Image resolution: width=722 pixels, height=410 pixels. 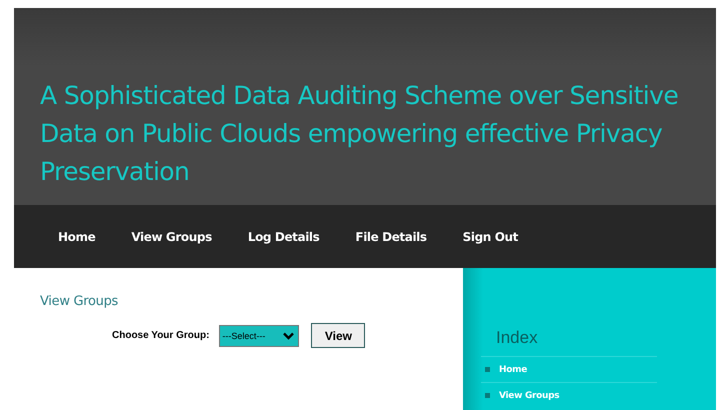 What do you see at coordinates (171, 237) in the screenshot?
I see `nav-link: View Groups` at bounding box center [171, 237].